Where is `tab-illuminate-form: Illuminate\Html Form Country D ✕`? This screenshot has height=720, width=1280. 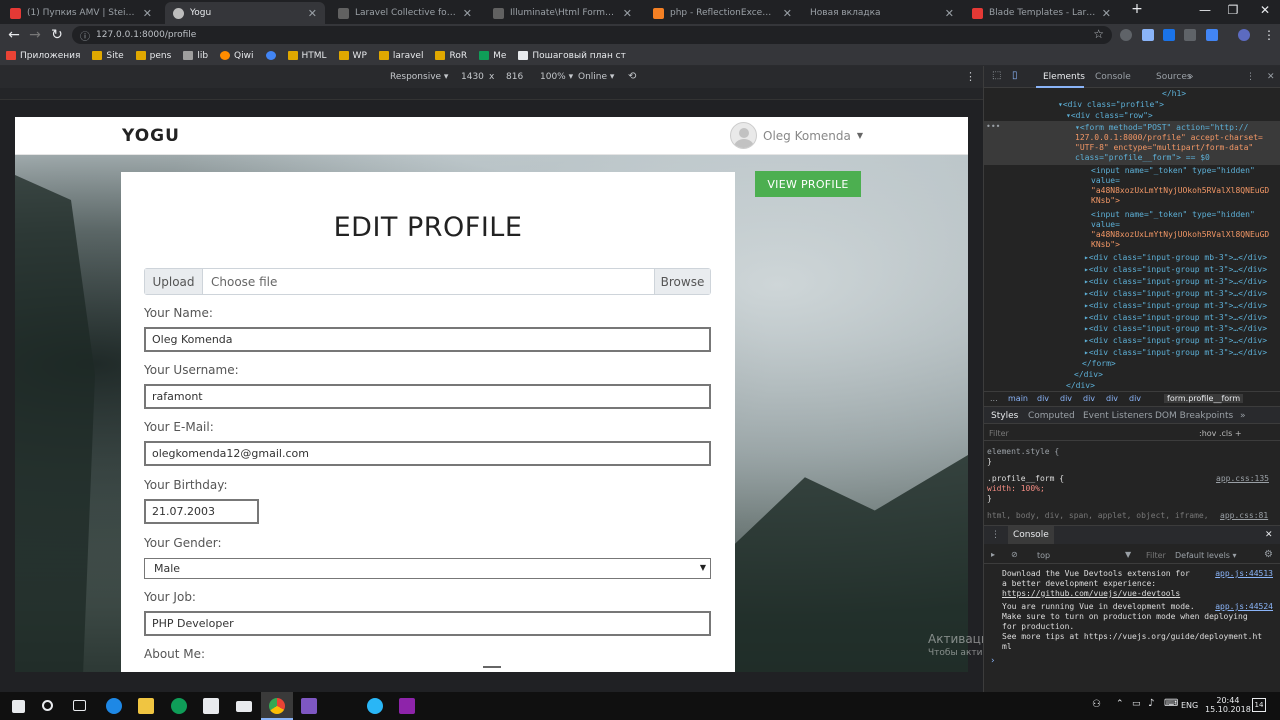 tab-illuminate-form: Illuminate\Html Form Country D ✕ is located at coordinates (562, 13).